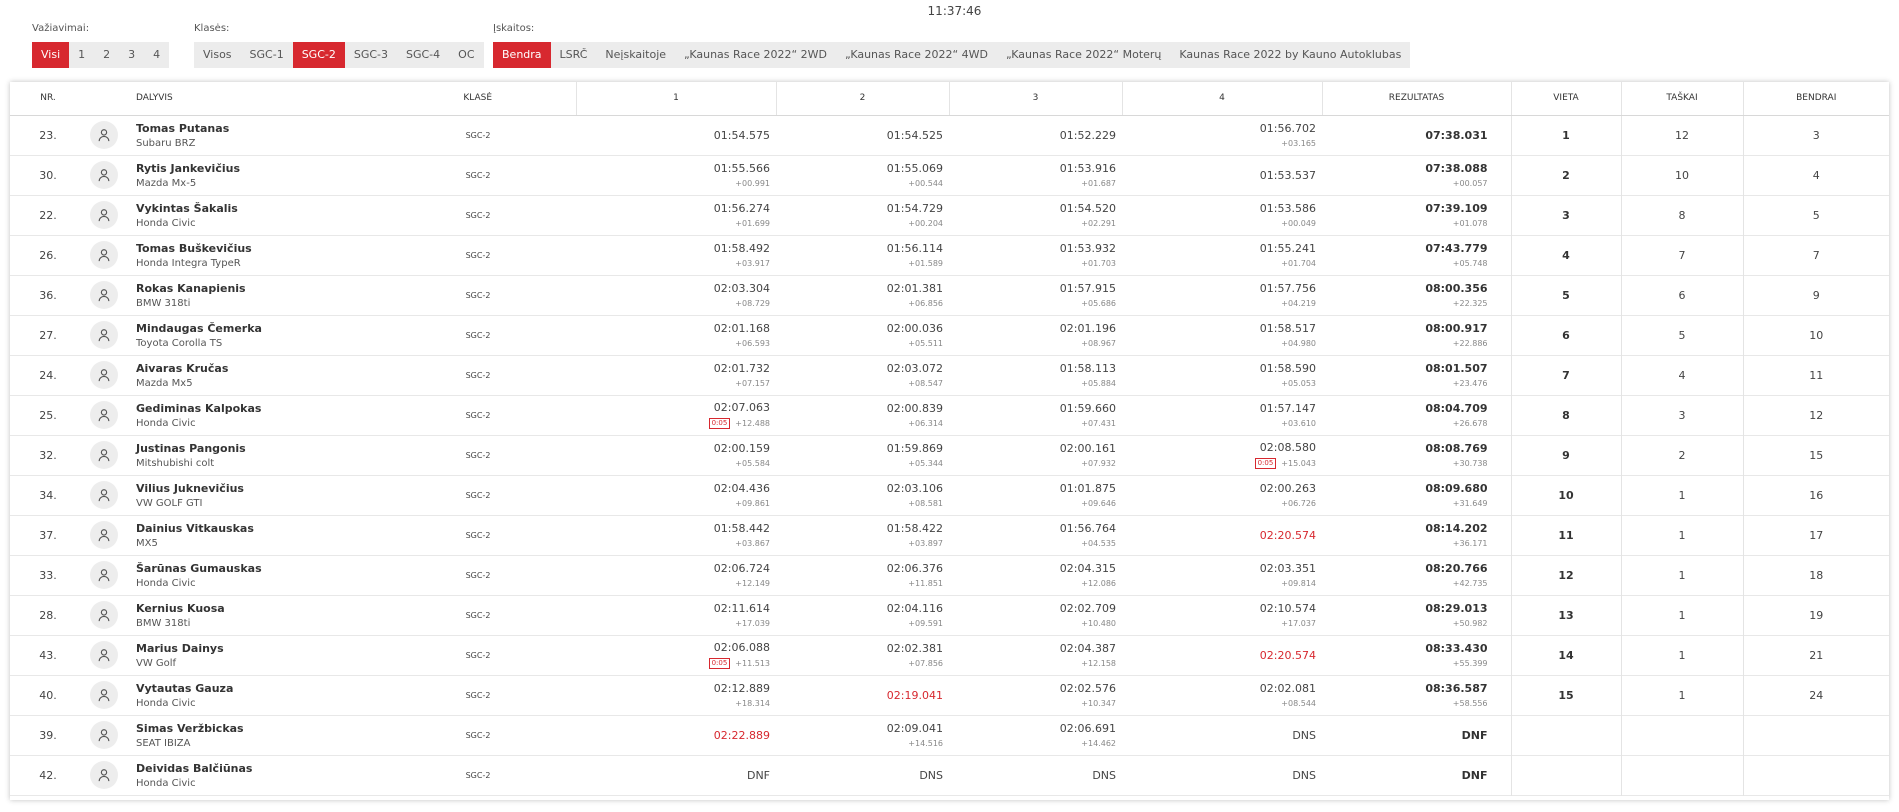 The image size is (1899, 812). What do you see at coordinates (925, 423) in the screenshot?
I see `lap-diff: +06.314` at bounding box center [925, 423].